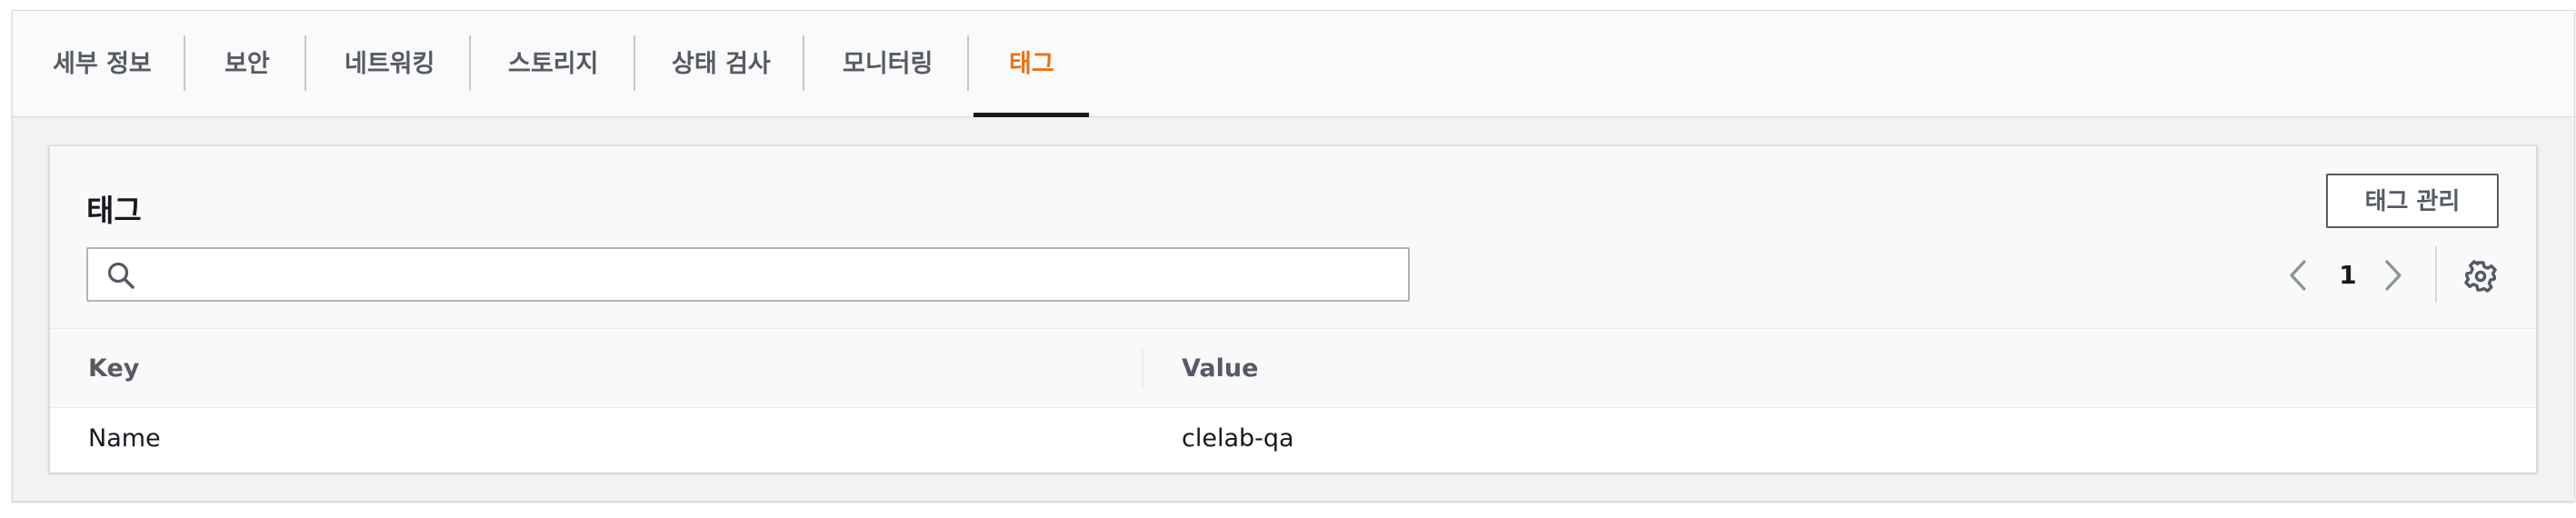 This screenshot has width=2576, height=518. Describe the element at coordinates (553, 64) in the screenshot. I see `tab-storage: 스토리지` at that location.